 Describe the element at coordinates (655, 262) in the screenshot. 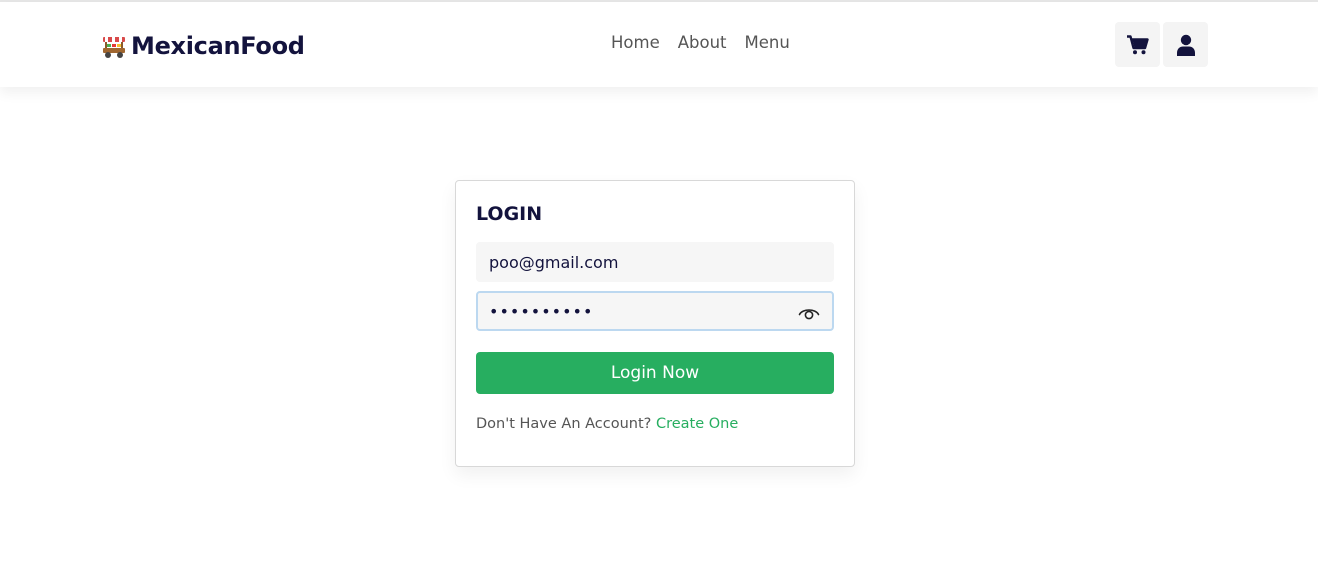

I see `email-field` at that location.